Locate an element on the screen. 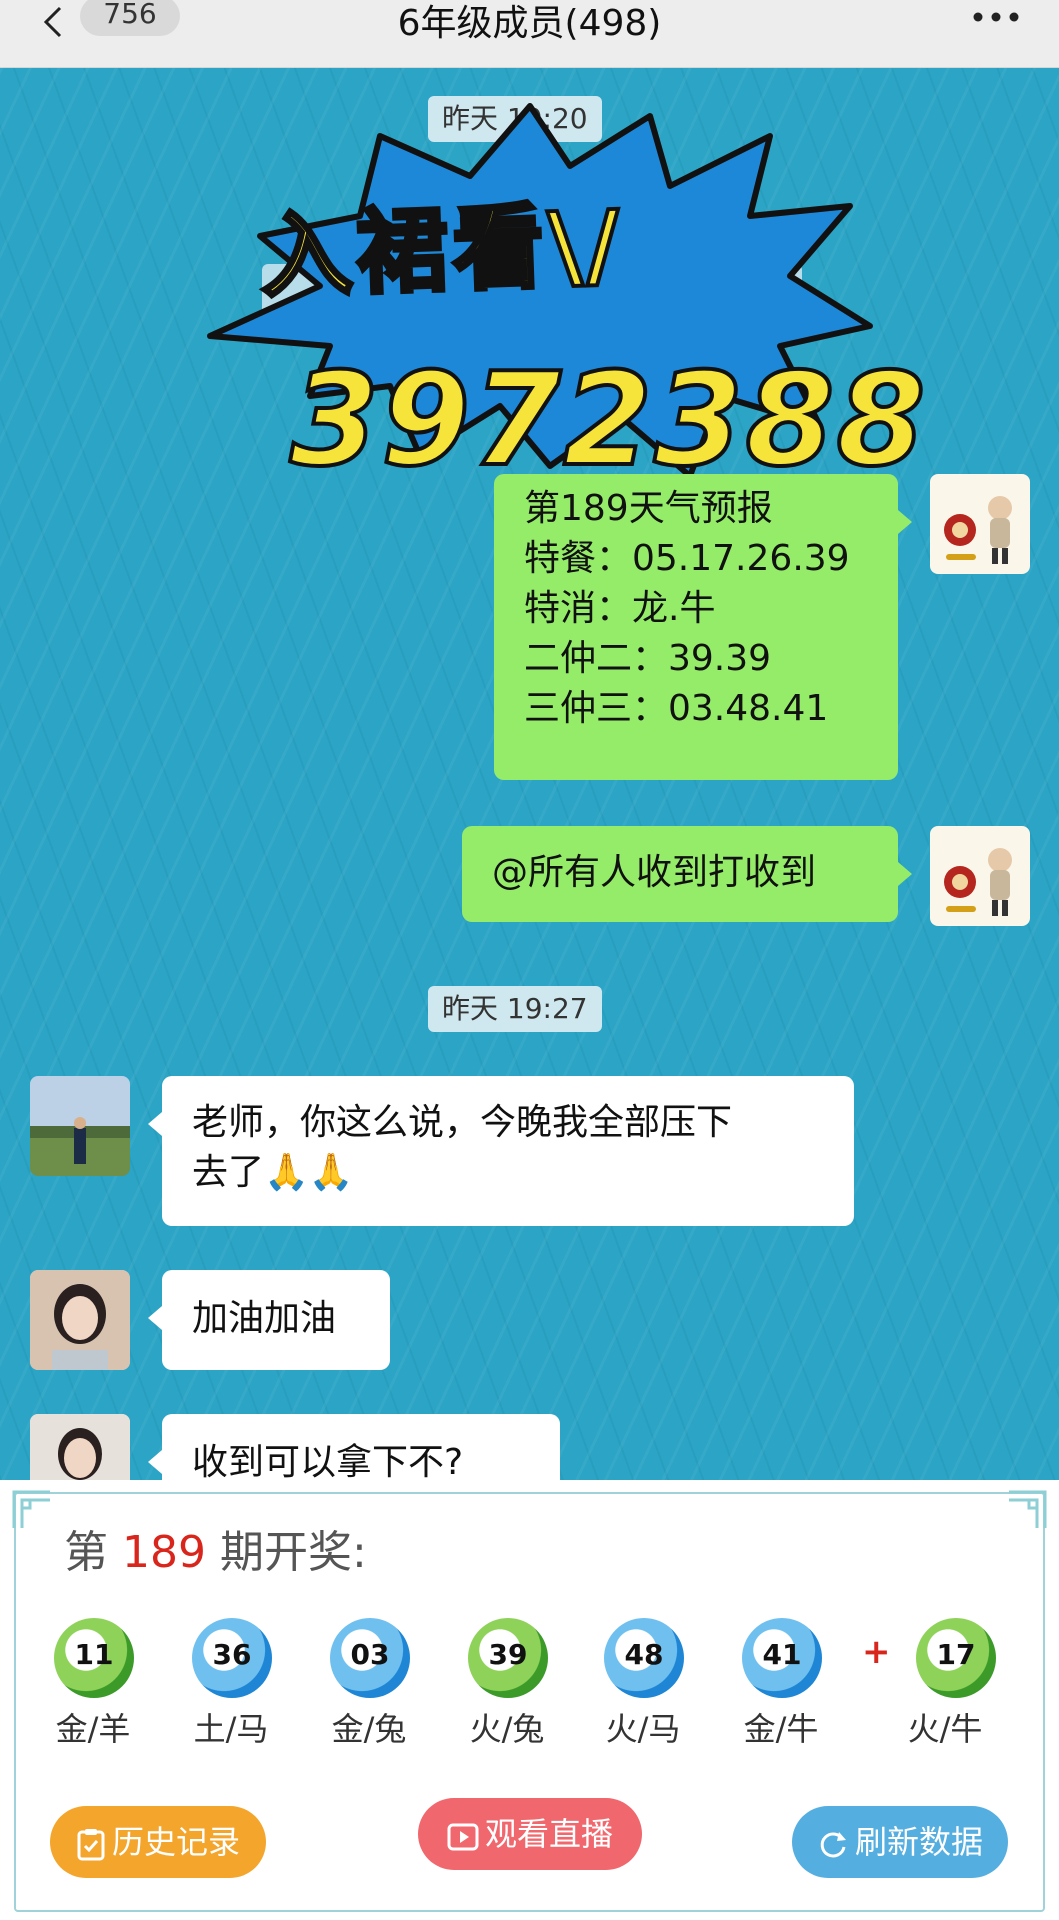 The width and height of the screenshot is (1059, 1920). promo-overlay: 入裙看\/ 3972388 is located at coordinates (548, 296).